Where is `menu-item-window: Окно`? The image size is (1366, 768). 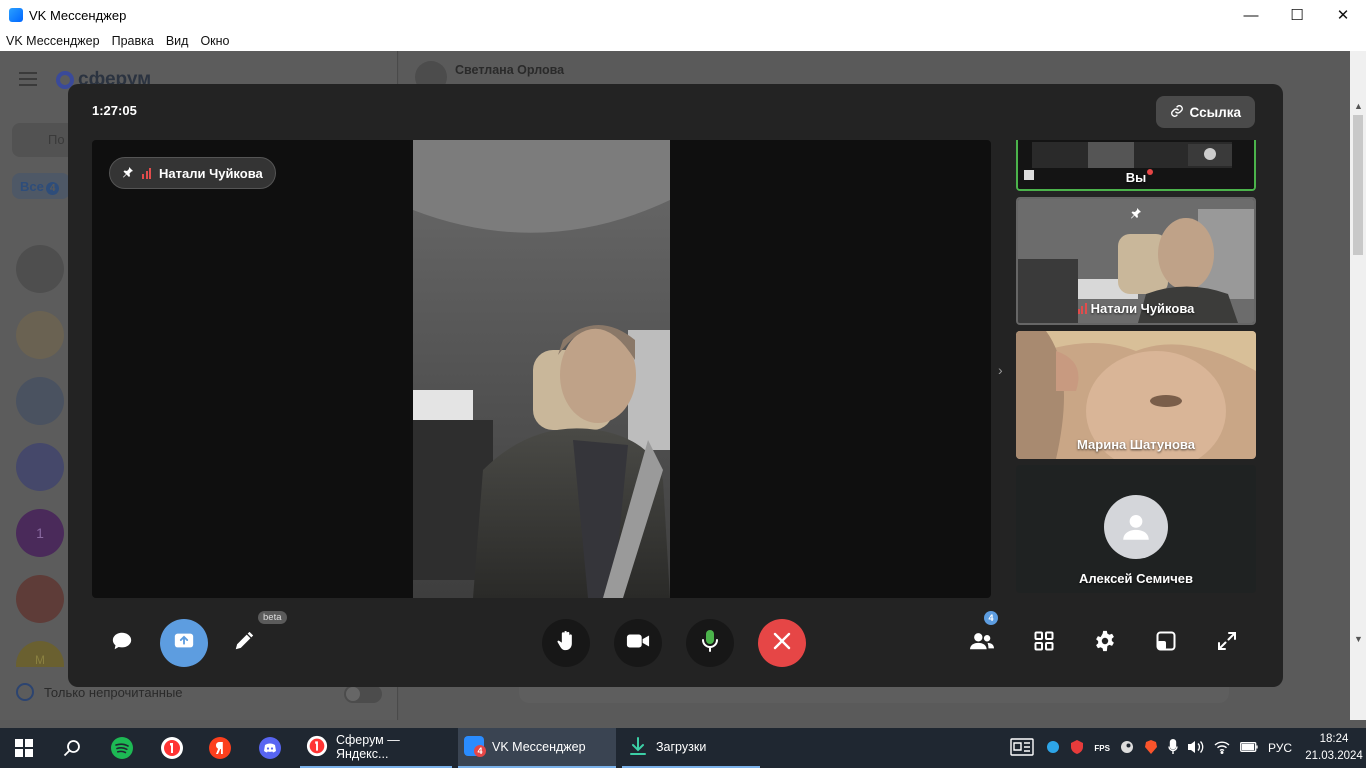 menu-item-window: Окно is located at coordinates (214, 41).